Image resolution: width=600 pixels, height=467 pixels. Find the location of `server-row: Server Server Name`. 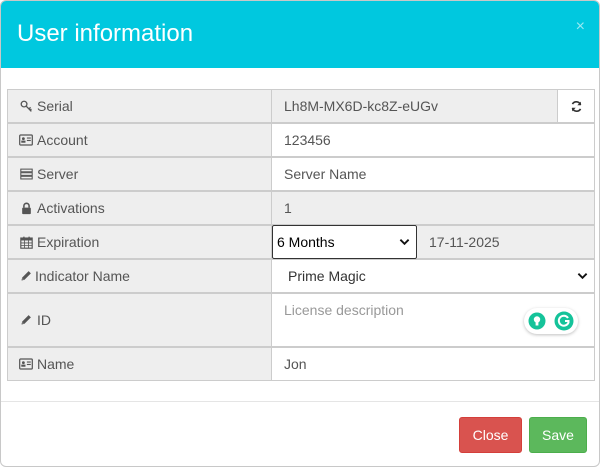

server-row: Server Server Name is located at coordinates (301, 174).